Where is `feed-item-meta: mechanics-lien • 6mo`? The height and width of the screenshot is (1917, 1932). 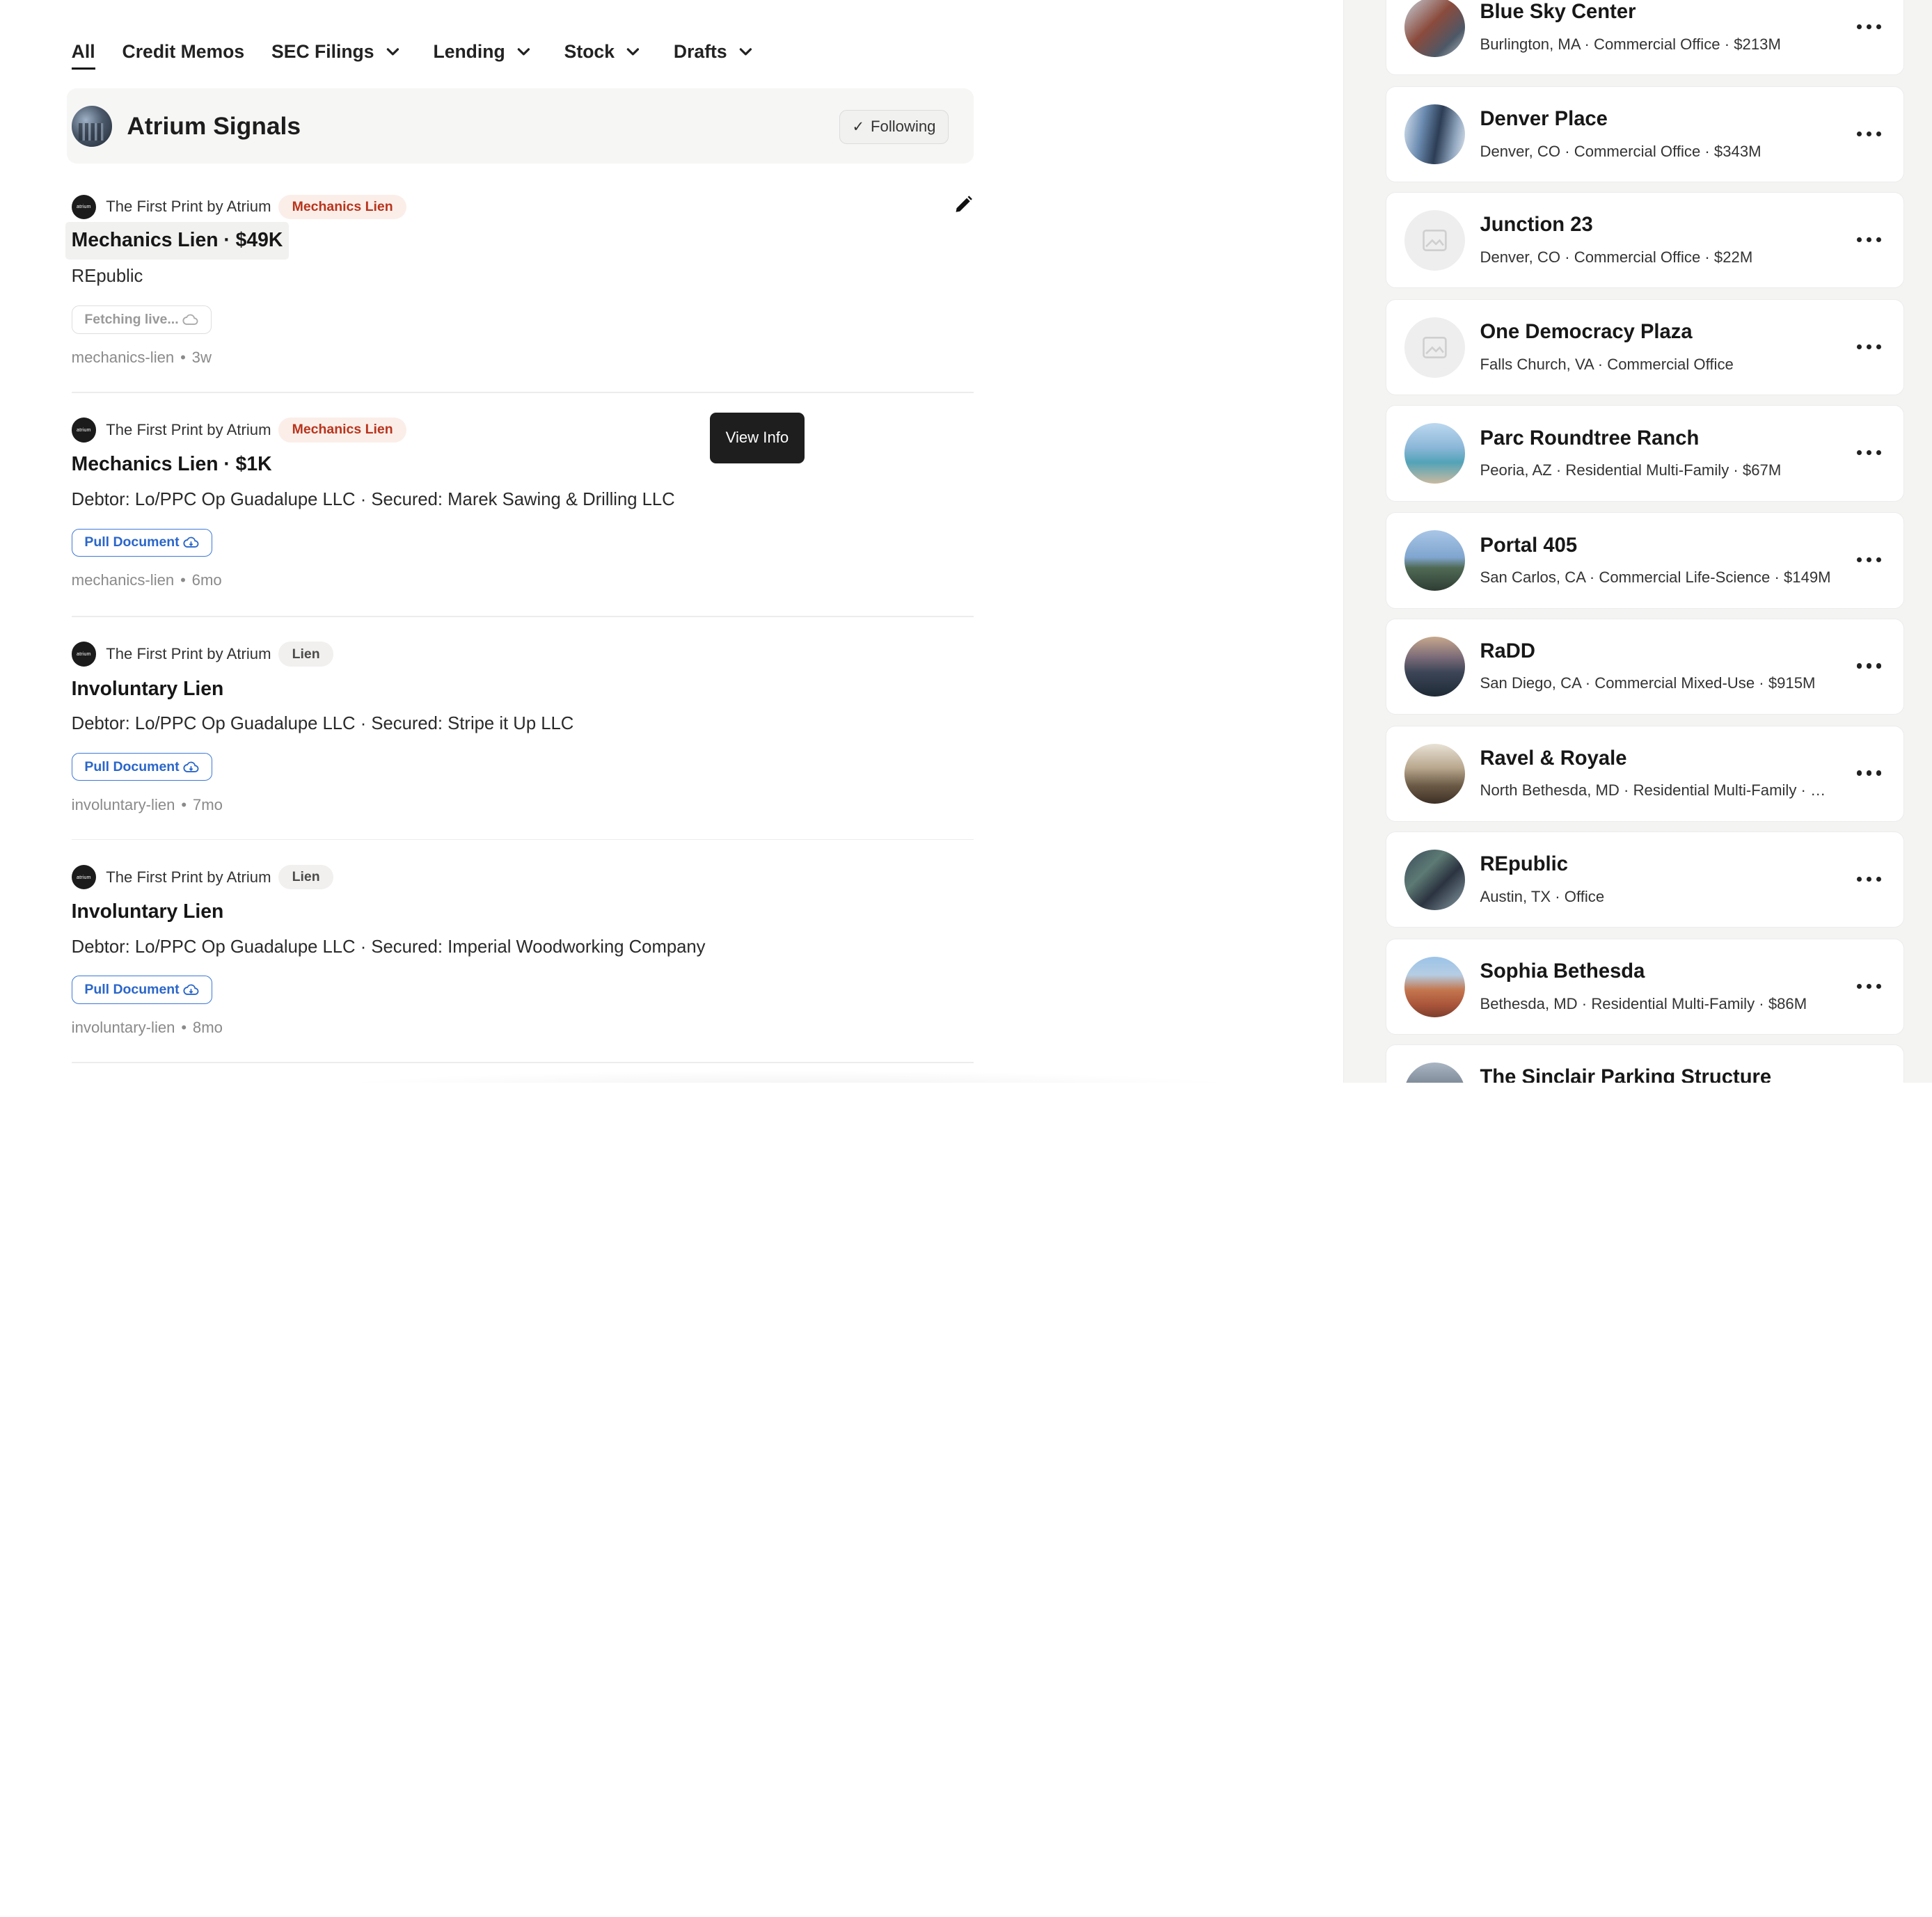
feed-item-meta: mechanics-lien • 6mo is located at coordinates (523, 580).